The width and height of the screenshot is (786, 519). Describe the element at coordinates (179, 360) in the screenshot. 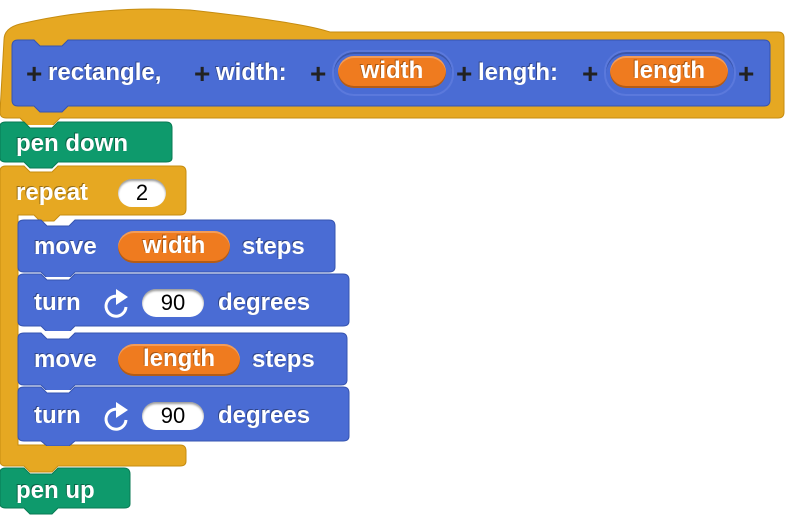

I see `length-variable: length` at that location.